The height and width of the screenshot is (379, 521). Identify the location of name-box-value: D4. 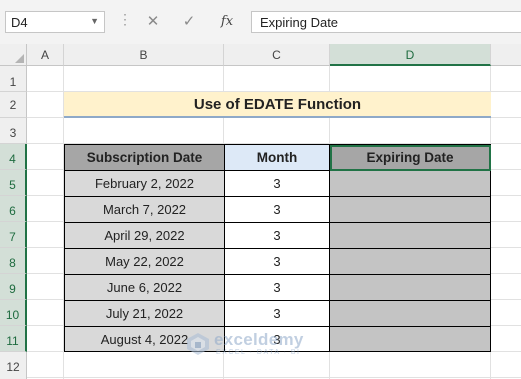
(19, 22).